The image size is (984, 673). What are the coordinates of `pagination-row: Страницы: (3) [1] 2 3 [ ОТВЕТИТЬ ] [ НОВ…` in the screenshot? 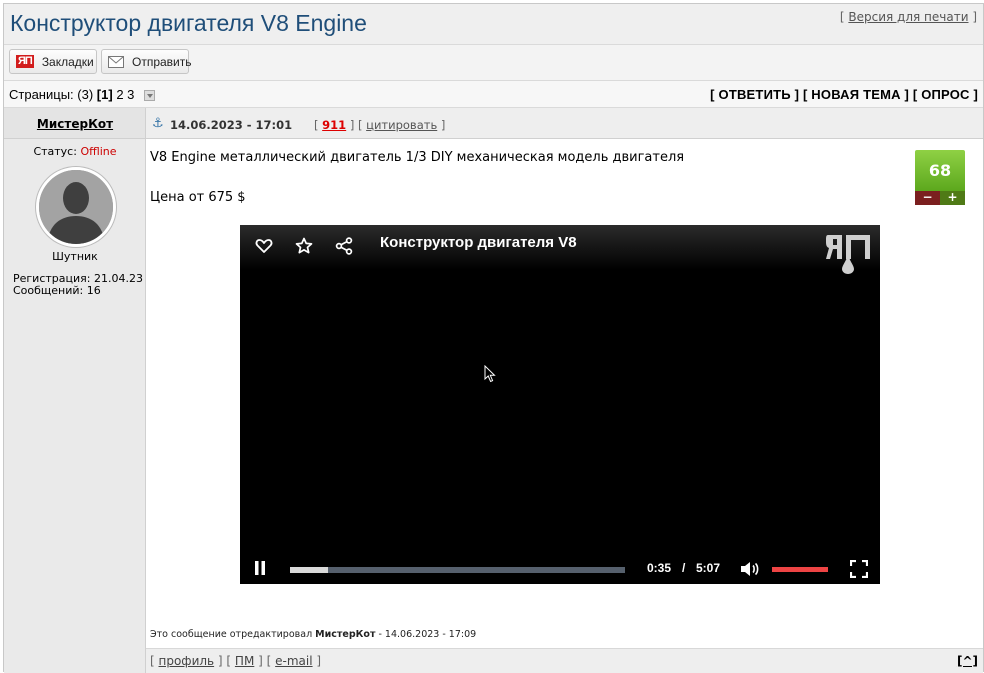 It's located at (493, 94).